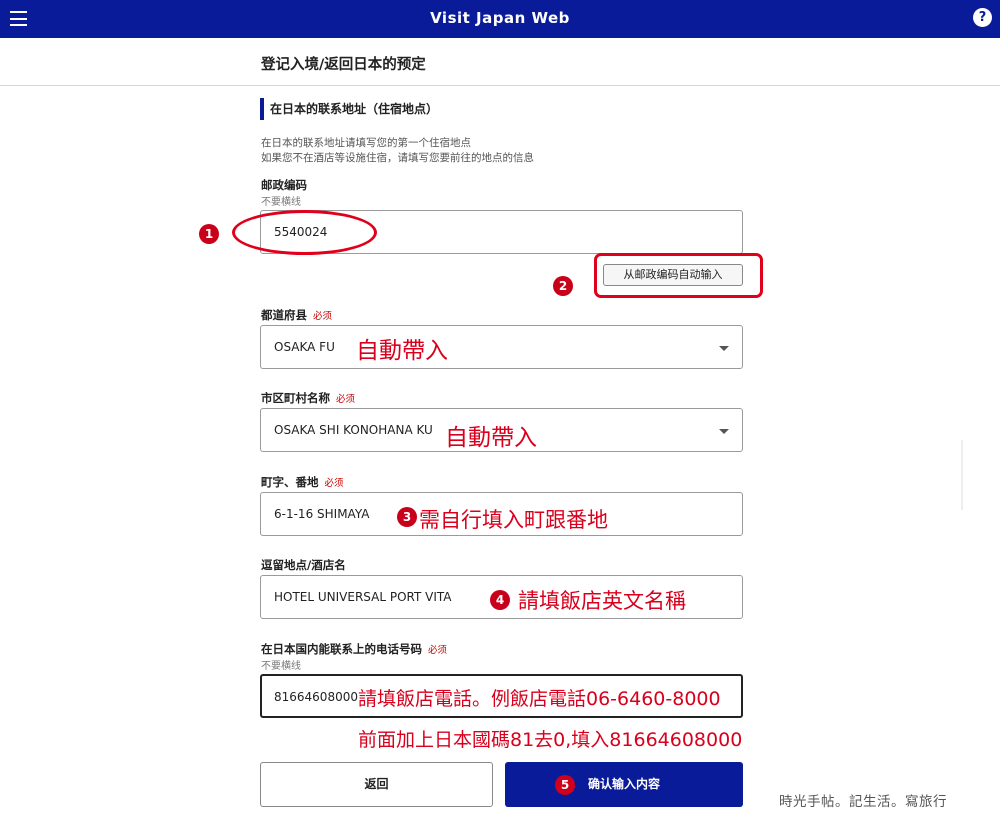 This screenshot has height=832, width=1000. Describe the element at coordinates (281, 202) in the screenshot. I see `postal-code-hint: 不要横线` at that location.